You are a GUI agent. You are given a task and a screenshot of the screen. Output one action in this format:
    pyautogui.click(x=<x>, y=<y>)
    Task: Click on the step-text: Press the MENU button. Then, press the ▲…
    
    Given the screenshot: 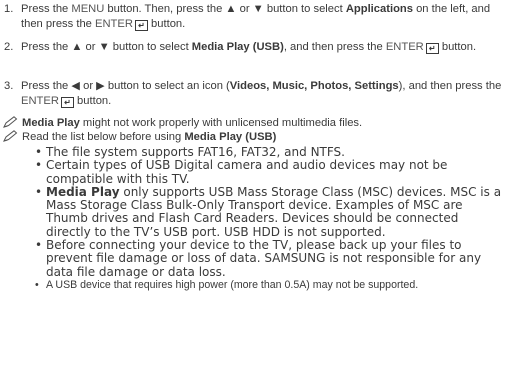 What is the action you would take?
    pyautogui.click(x=263, y=16)
    